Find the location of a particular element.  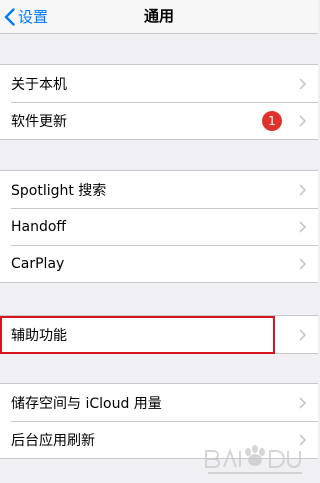

navigation-bar: 设置 通用 is located at coordinates (159, 17).